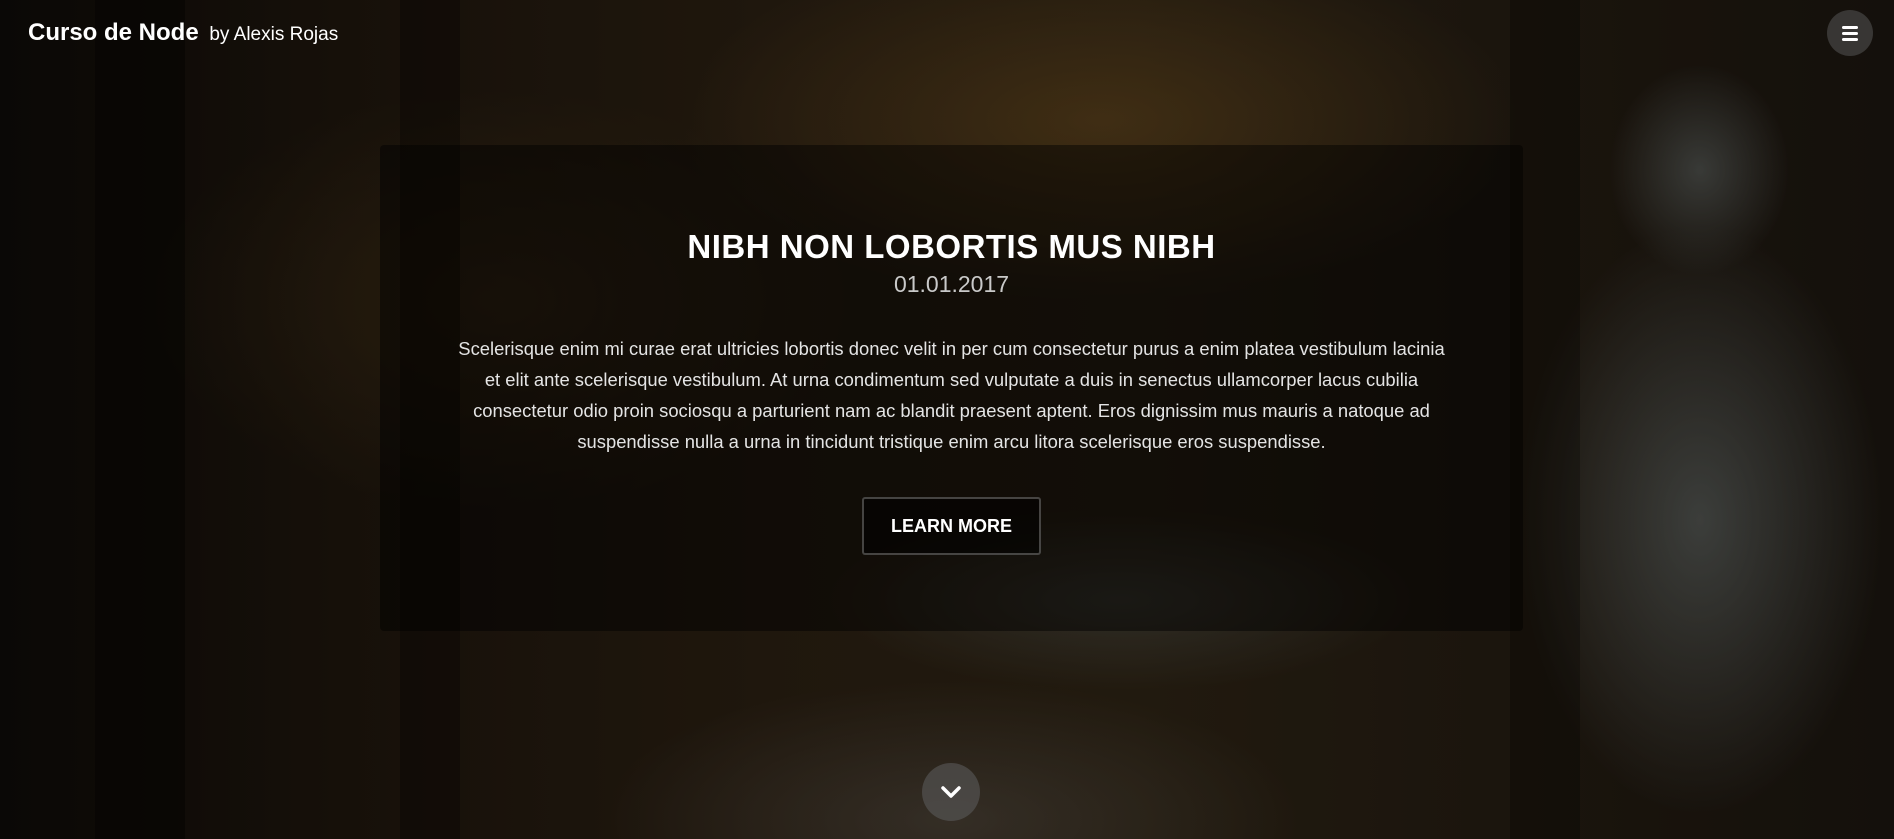 The image size is (1894, 839). What do you see at coordinates (951, 246) in the screenshot?
I see `post-title: NIBH NON LOBORTIS MUS NIBH` at bounding box center [951, 246].